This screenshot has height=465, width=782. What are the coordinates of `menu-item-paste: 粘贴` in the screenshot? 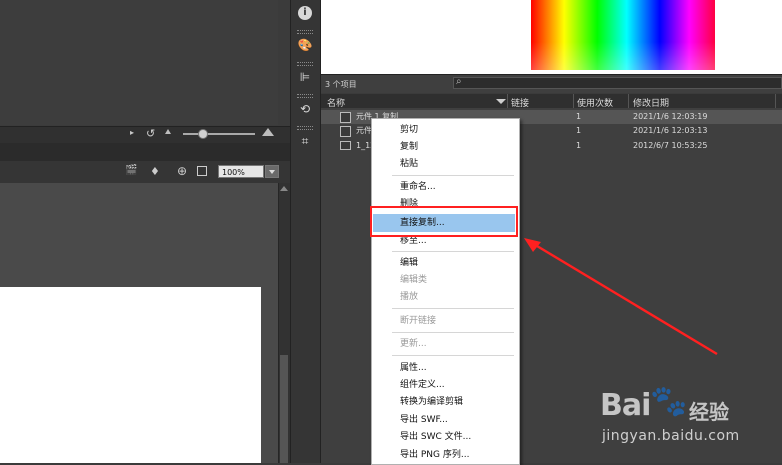 It's located at (409, 164).